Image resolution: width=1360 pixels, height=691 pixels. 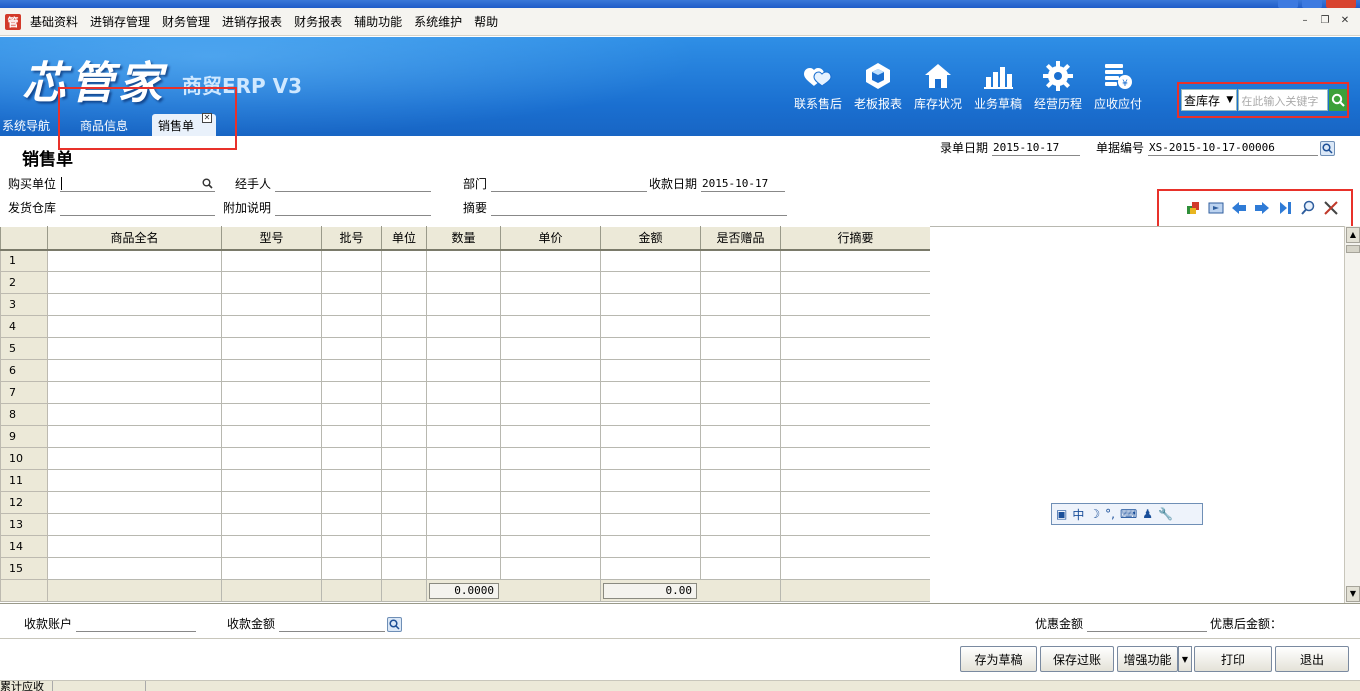 I want to click on scroll-down-icon: ▼, so click(x=1353, y=594).